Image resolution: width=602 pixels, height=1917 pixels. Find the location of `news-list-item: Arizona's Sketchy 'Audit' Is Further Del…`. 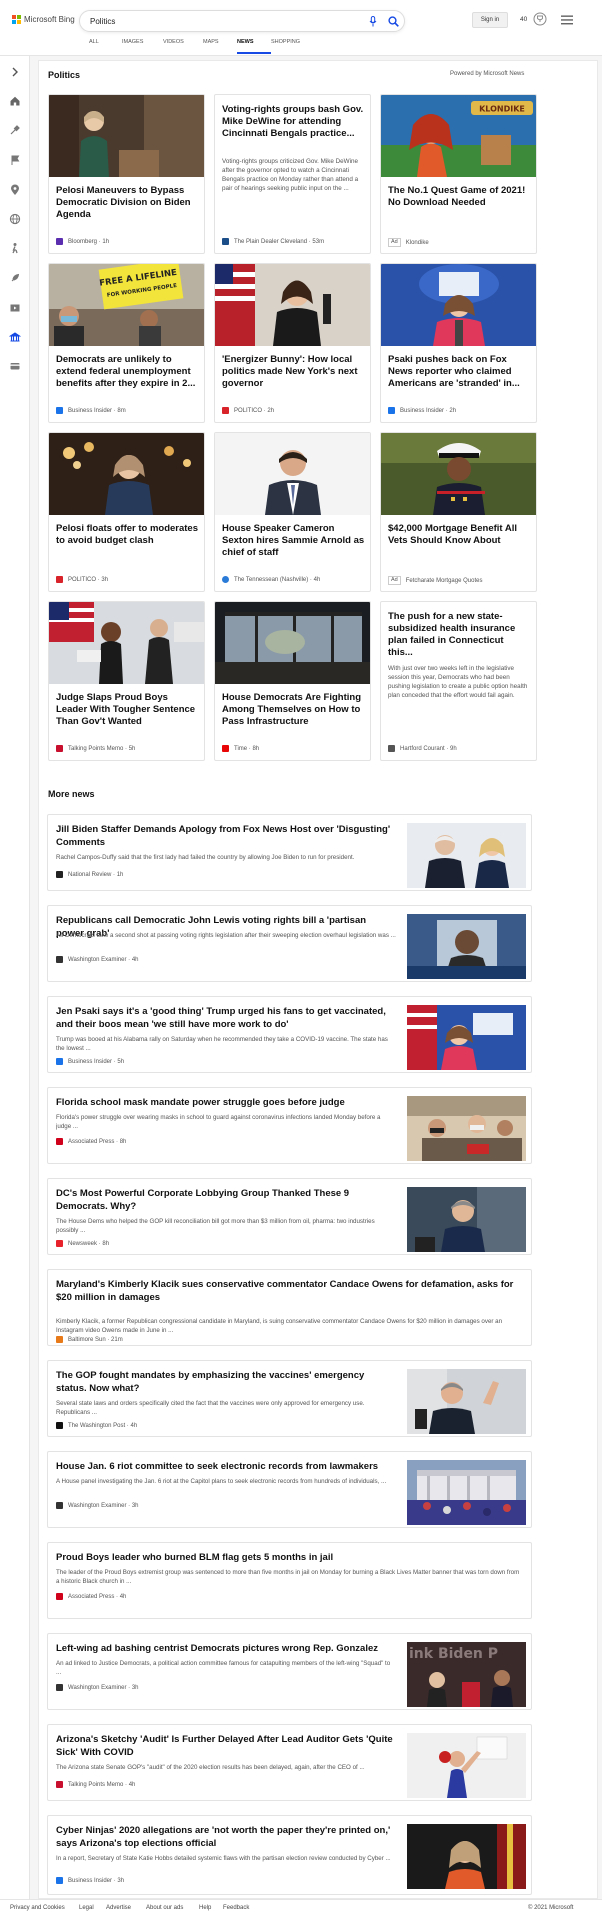

news-list-item: Arizona's Sketchy 'Audit' Is Further Del… is located at coordinates (289, 1762).